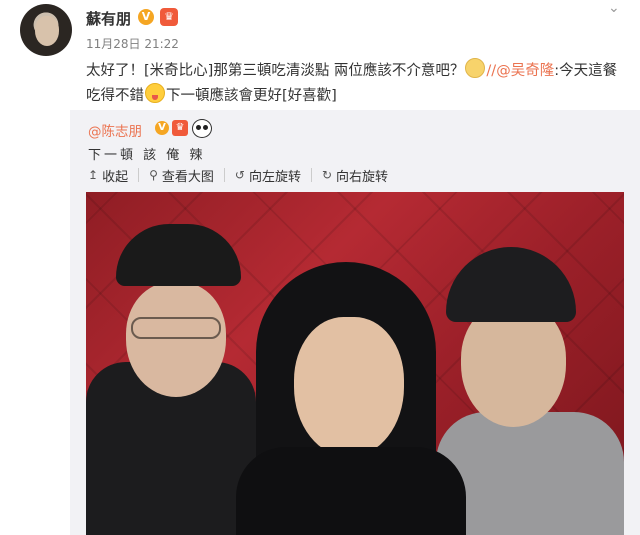  What do you see at coordinates (153, 175) in the screenshot?
I see `zoom-icon: ⚲` at bounding box center [153, 175].